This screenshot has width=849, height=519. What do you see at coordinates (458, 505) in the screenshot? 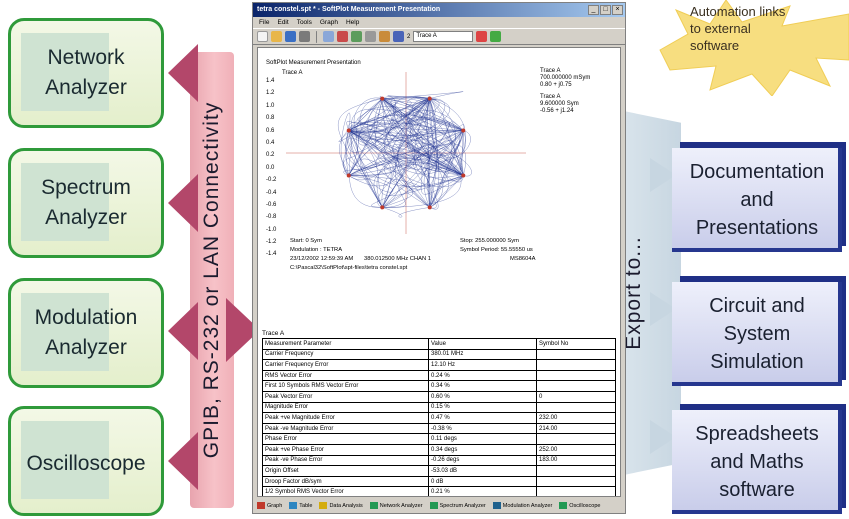
I see `tab-spectrum-analyzer: Spectrum Analyzer` at bounding box center [458, 505].